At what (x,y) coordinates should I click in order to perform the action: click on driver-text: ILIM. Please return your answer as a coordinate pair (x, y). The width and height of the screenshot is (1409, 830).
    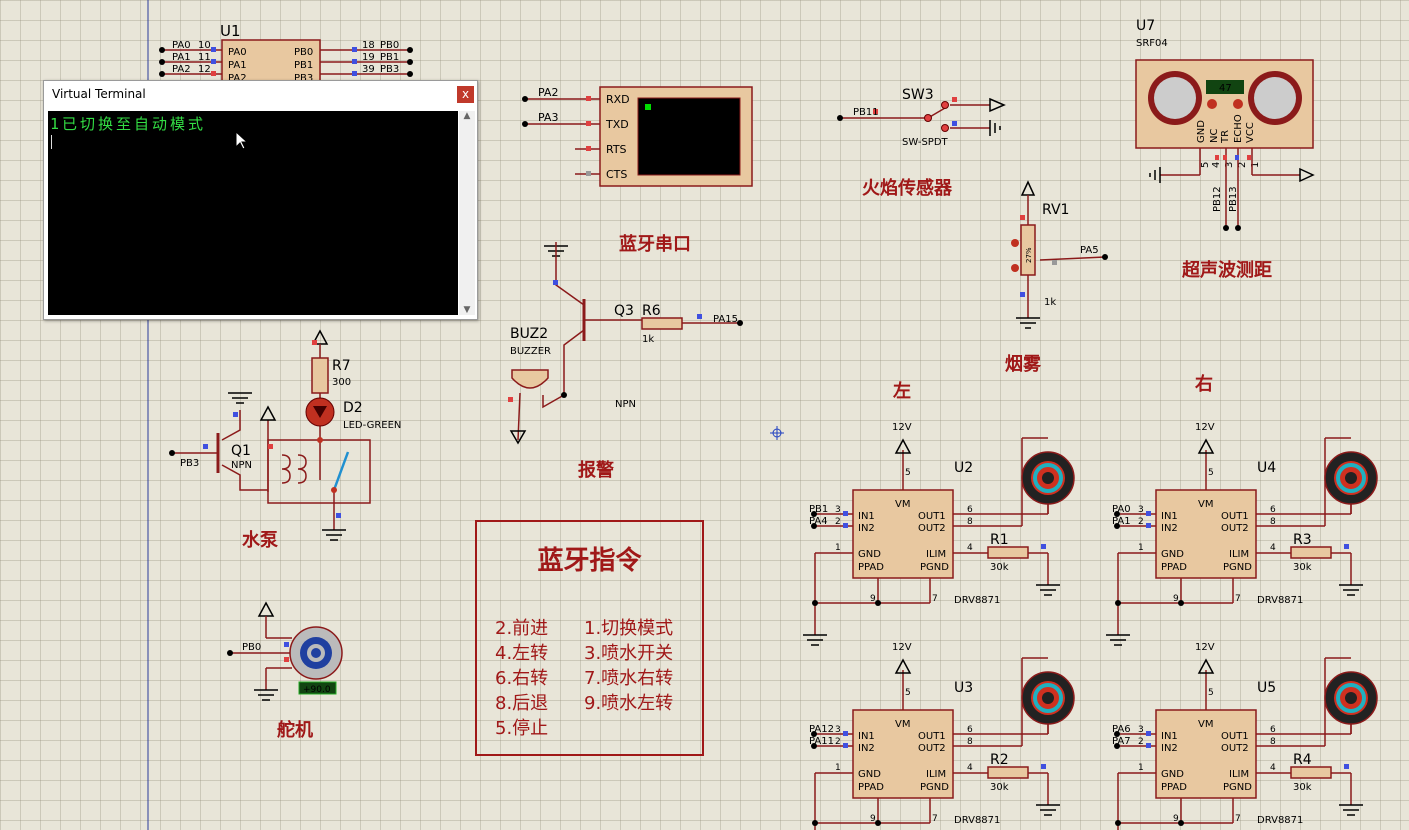
    Looking at the image, I should click on (936, 554).